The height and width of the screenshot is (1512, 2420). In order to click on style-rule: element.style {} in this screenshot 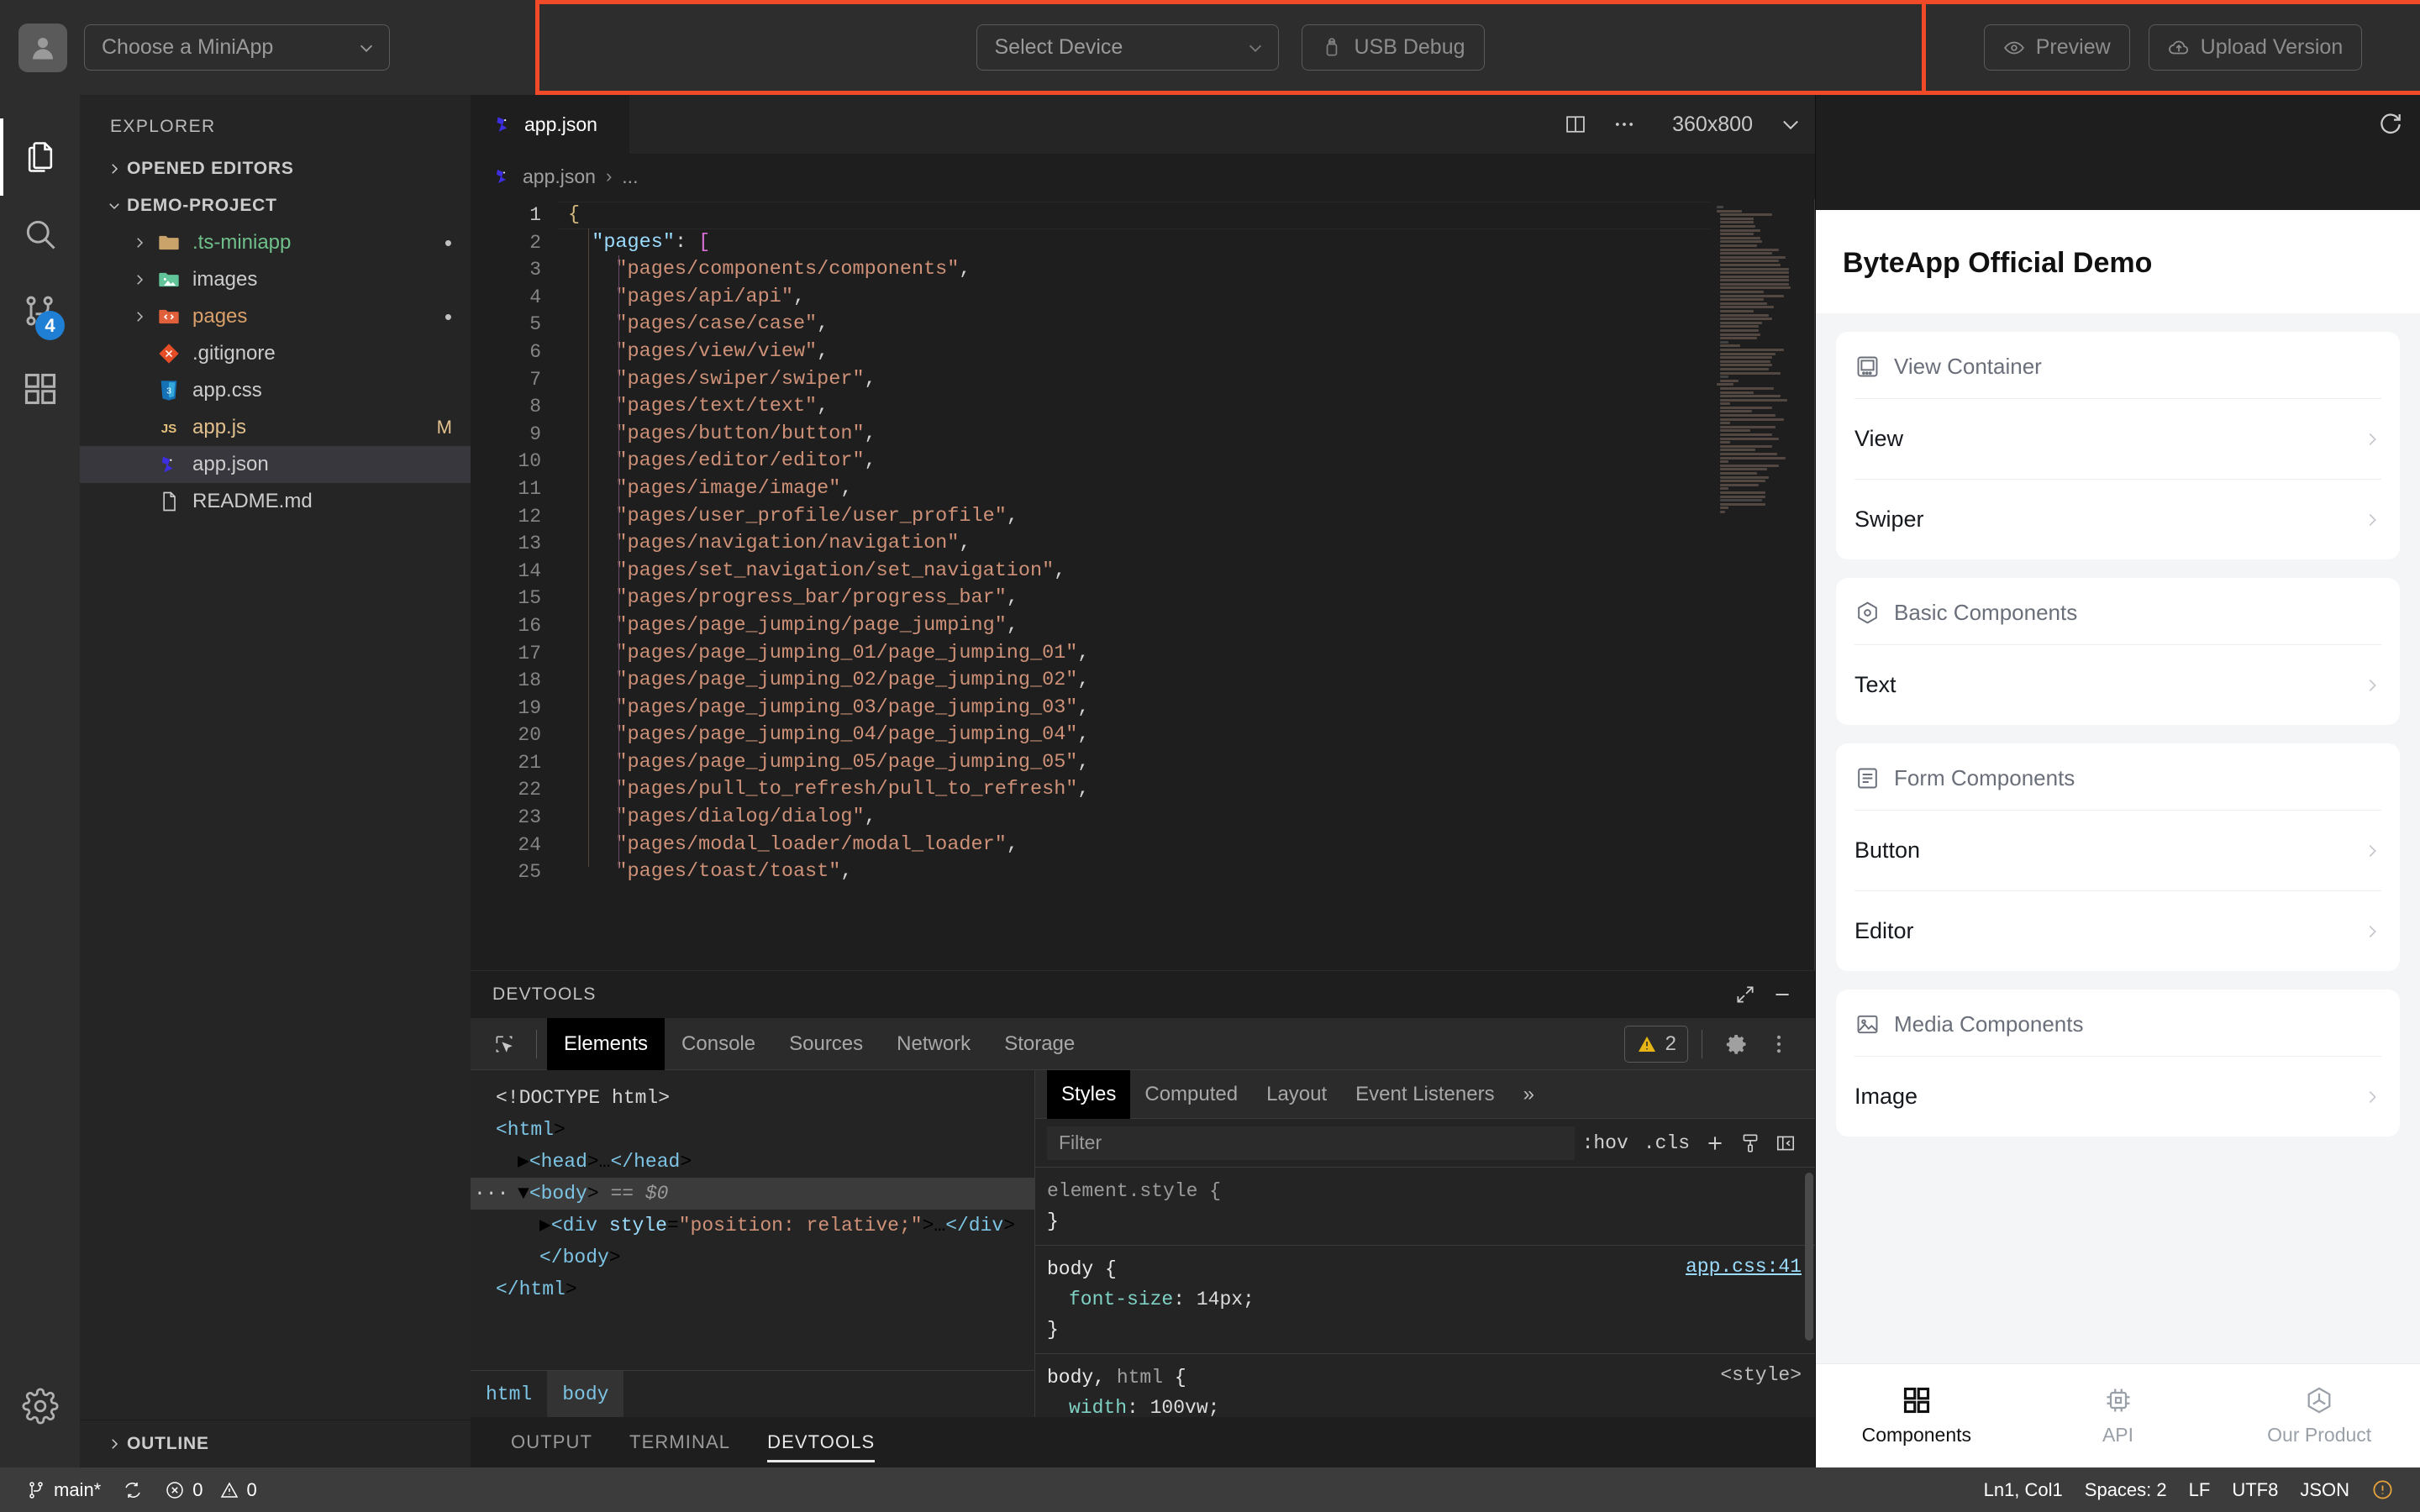, I will do `click(1425, 1207)`.